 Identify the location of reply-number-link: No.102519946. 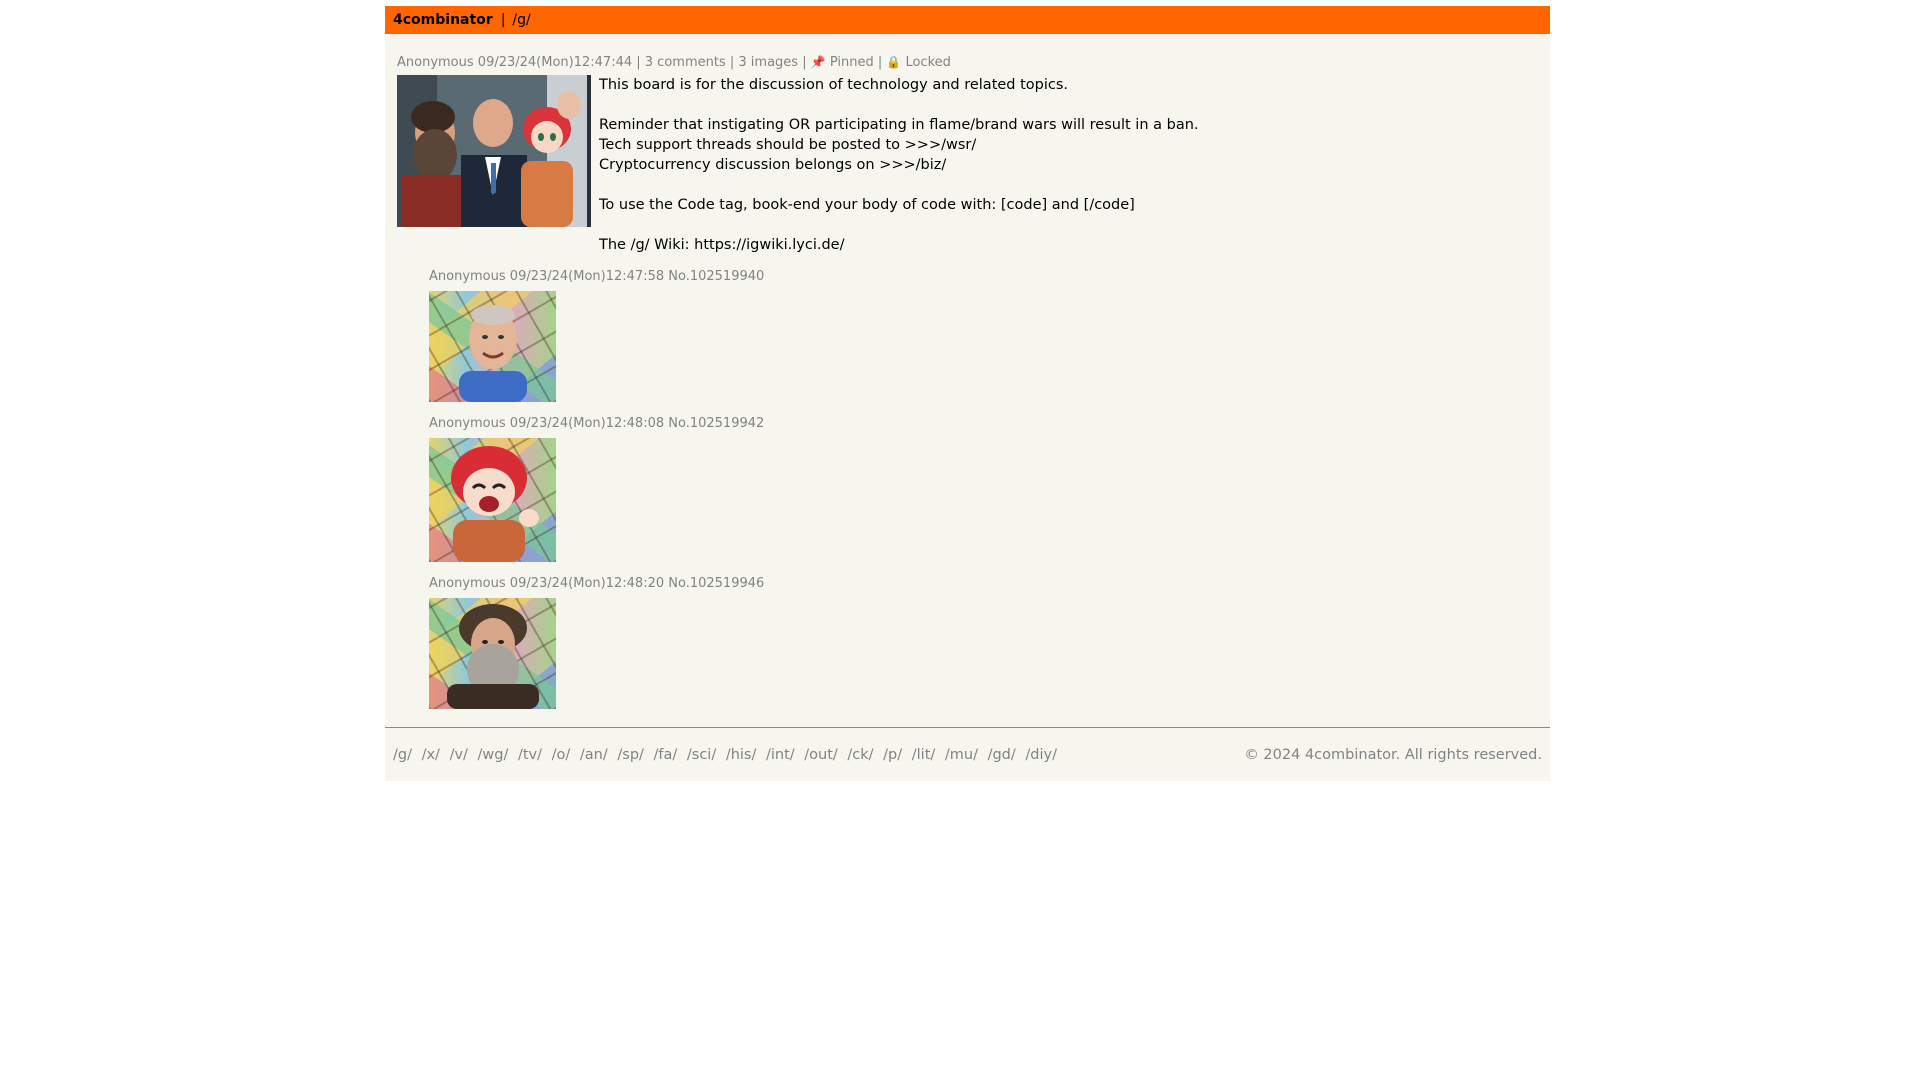
(716, 583).